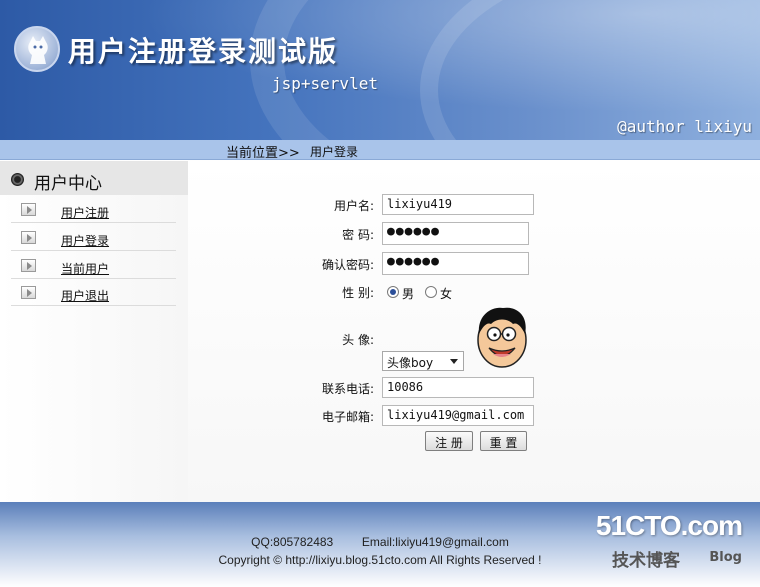 This screenshot has width=760, height=587. Describe the element at coordinates (725, 557) in the screenshot. I see `watermark-blog: Blog` at that location.